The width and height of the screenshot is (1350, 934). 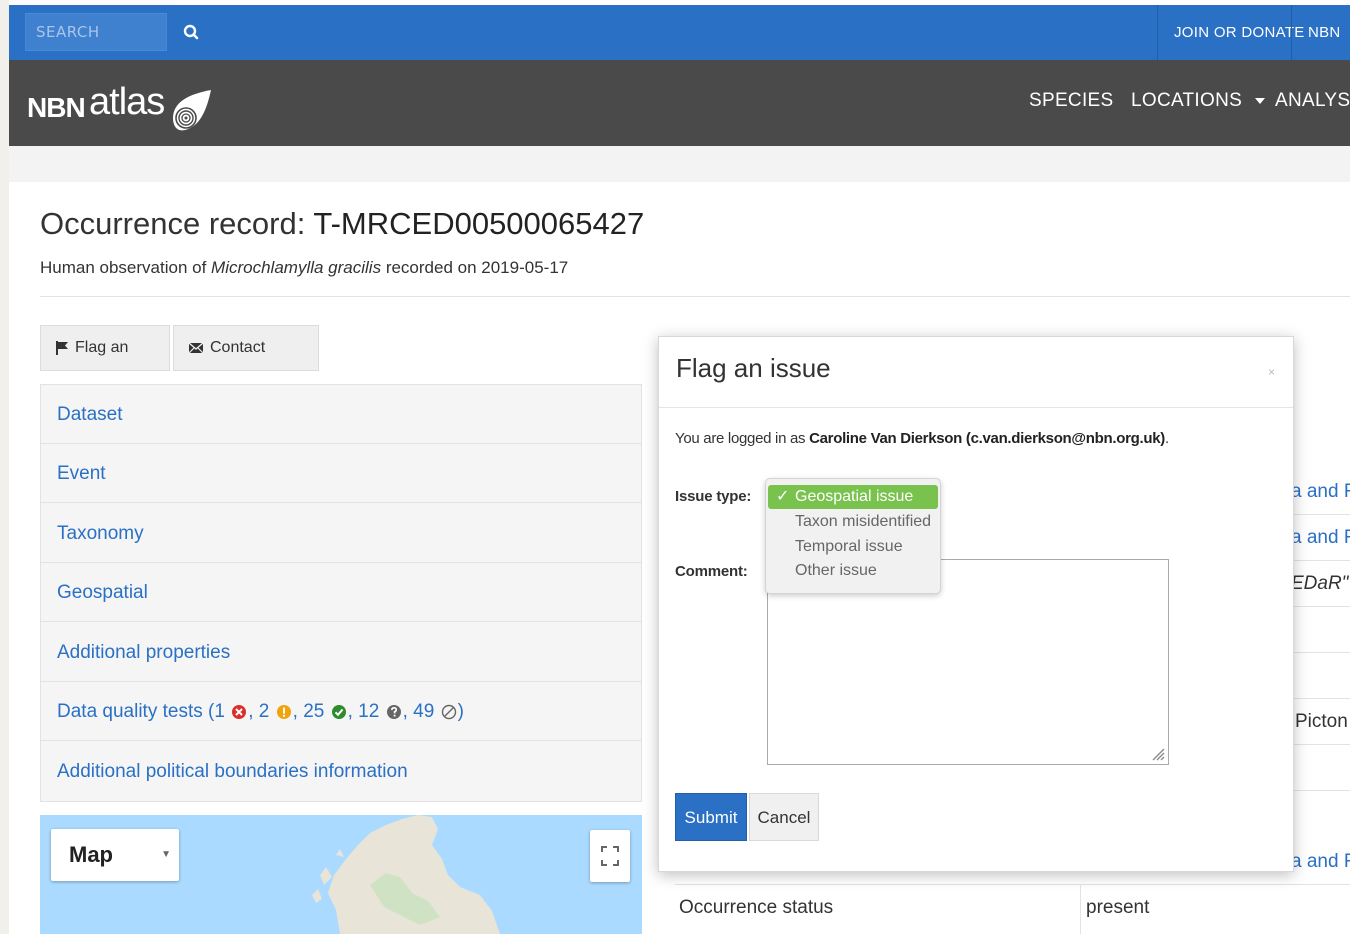 What do you see at coordinates (62, 347) in the screenshot?
I see `flag-icon` at bounding box center [62, 347].